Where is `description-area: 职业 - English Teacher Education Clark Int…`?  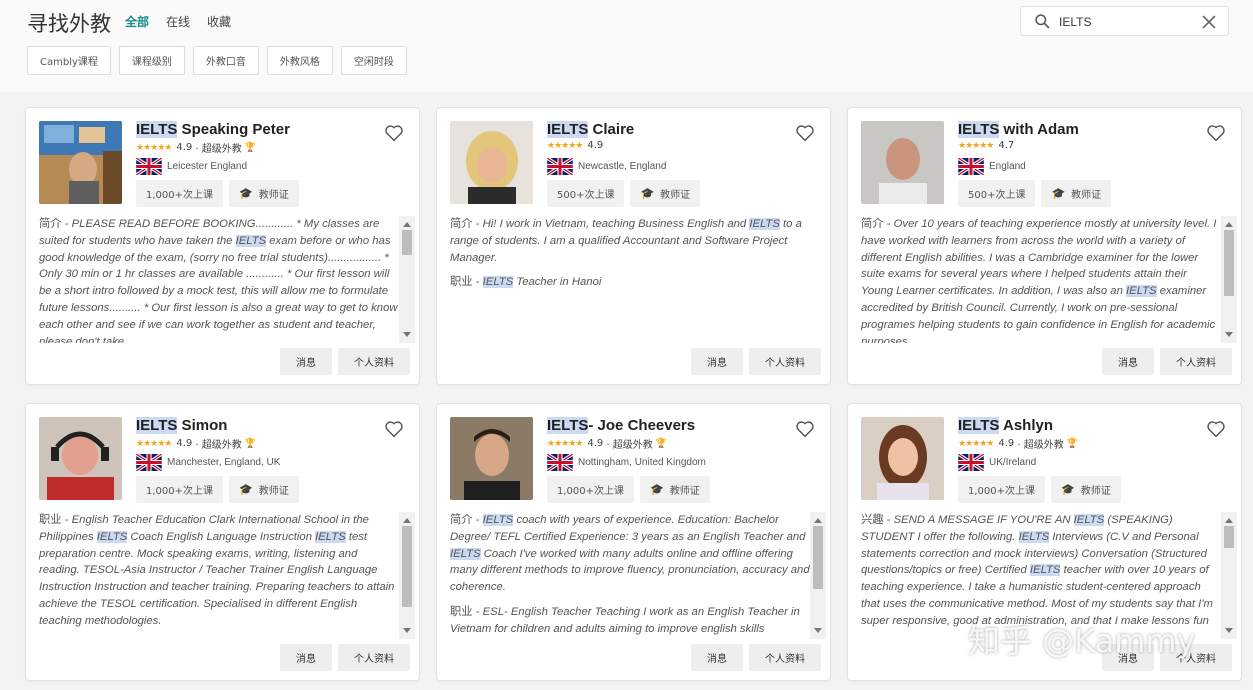
description-area: 职业 - English Teacher Education Clark Int… is located at coordinates (228, 575).